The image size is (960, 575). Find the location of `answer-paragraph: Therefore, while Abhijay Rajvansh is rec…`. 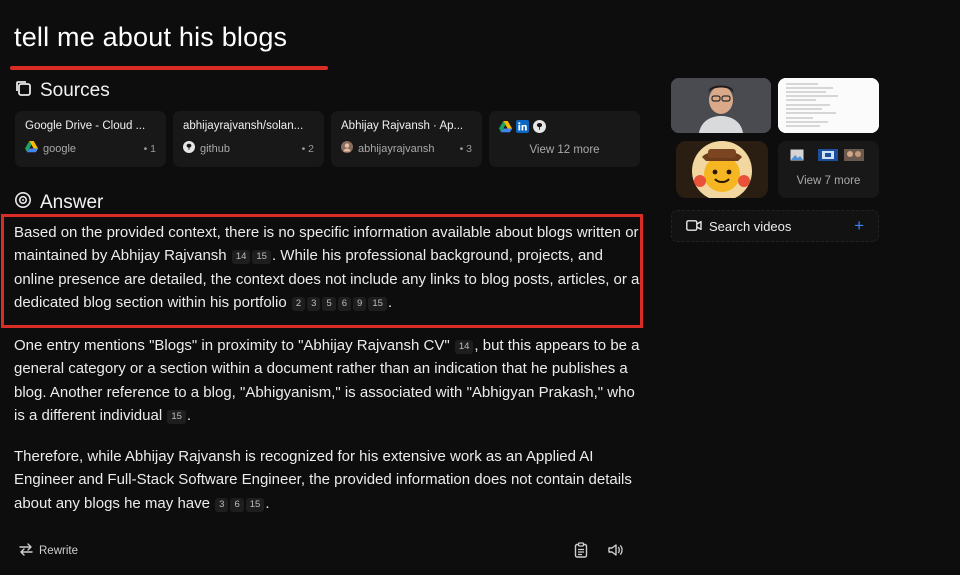

answer-paragraph: Therefore, while Abhijay Rajvansh is rec… is located at coordinates (327, 480).